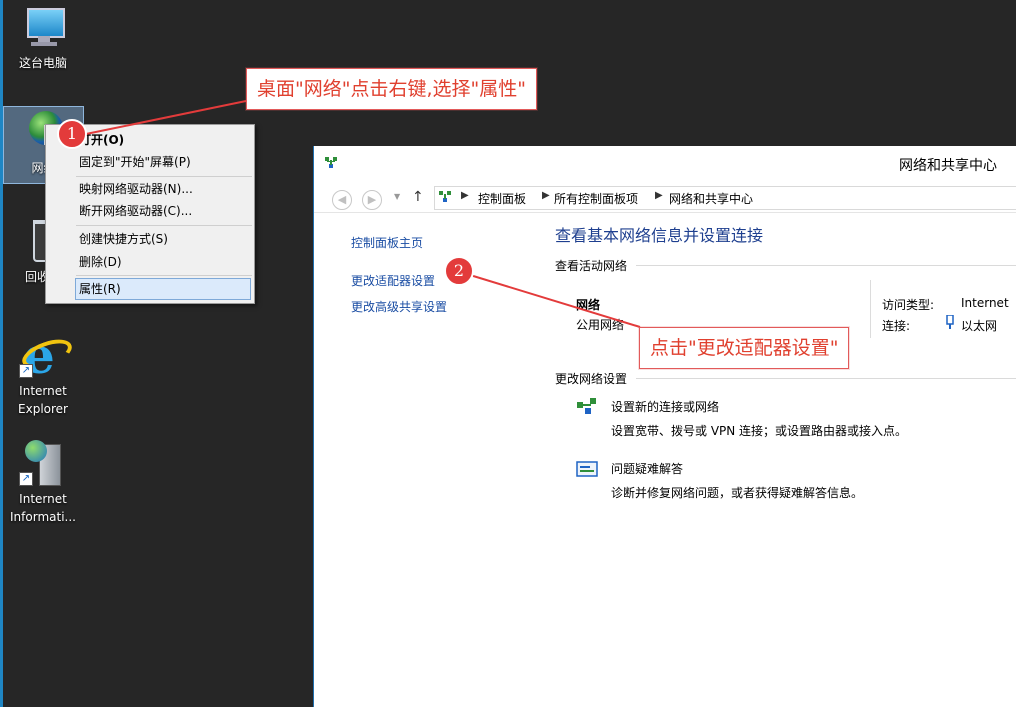  Describe the element at coordinates (555, 301) in the screenshot. I see `callout2-leader` at that location.